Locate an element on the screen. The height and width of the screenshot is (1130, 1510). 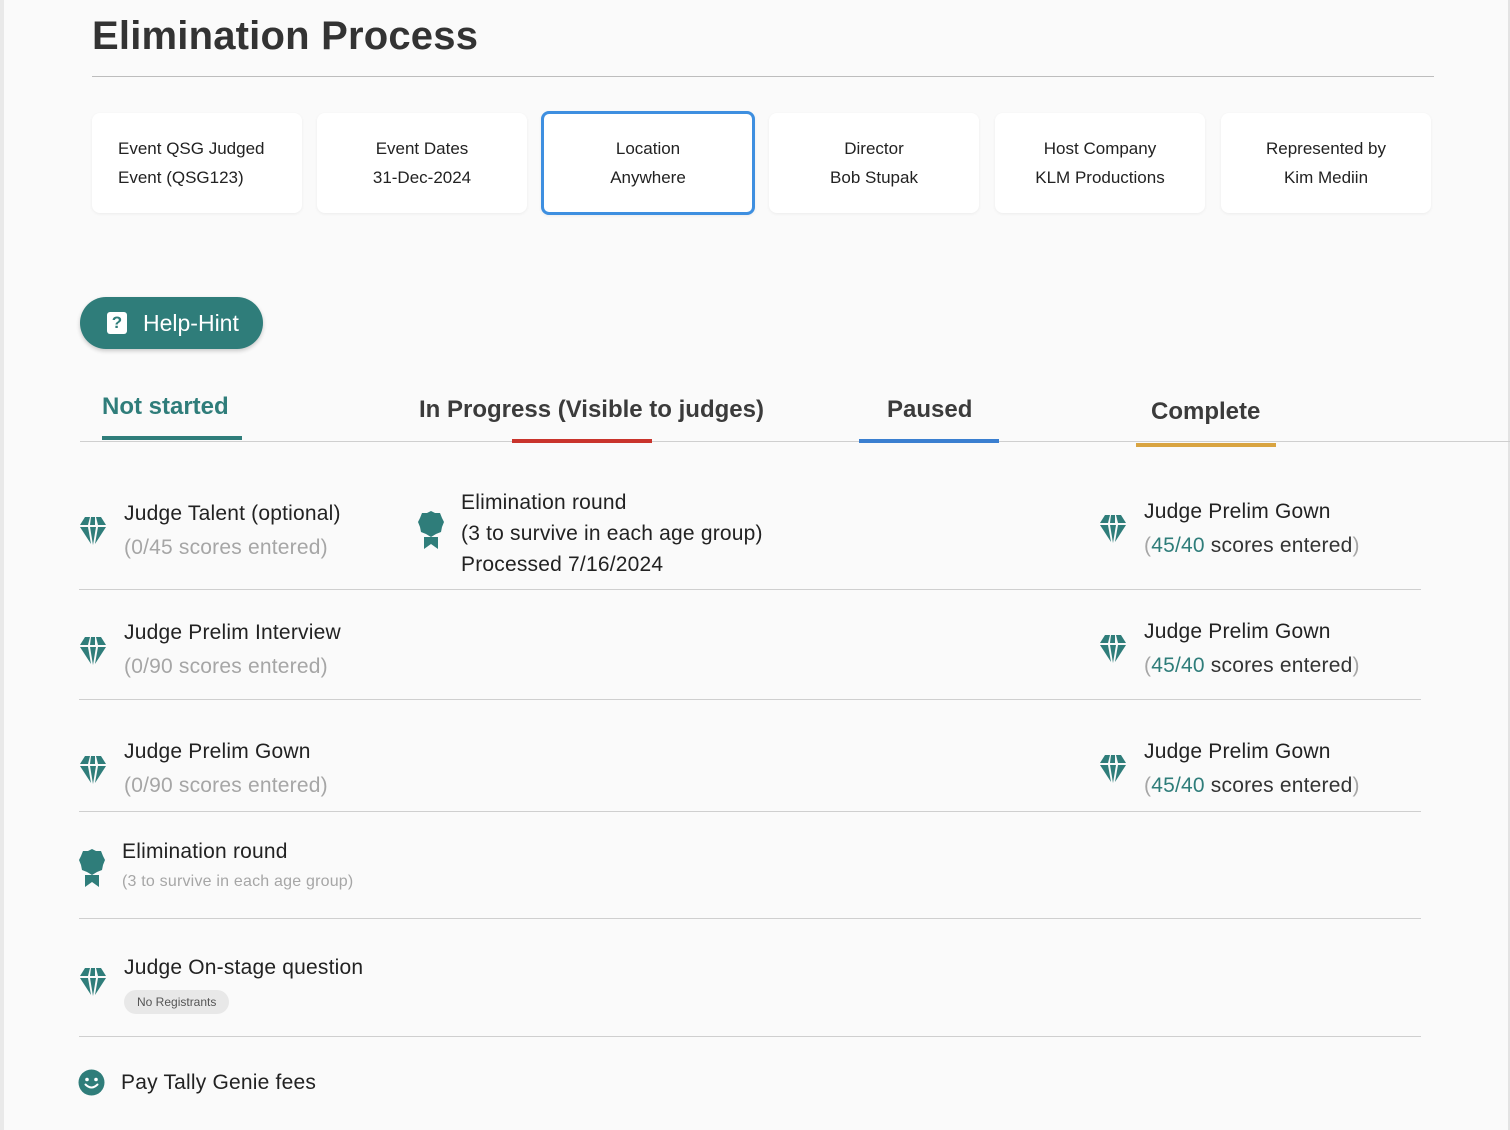
event-card-label: Event QSG Judged is located at coordinates (191, 148).